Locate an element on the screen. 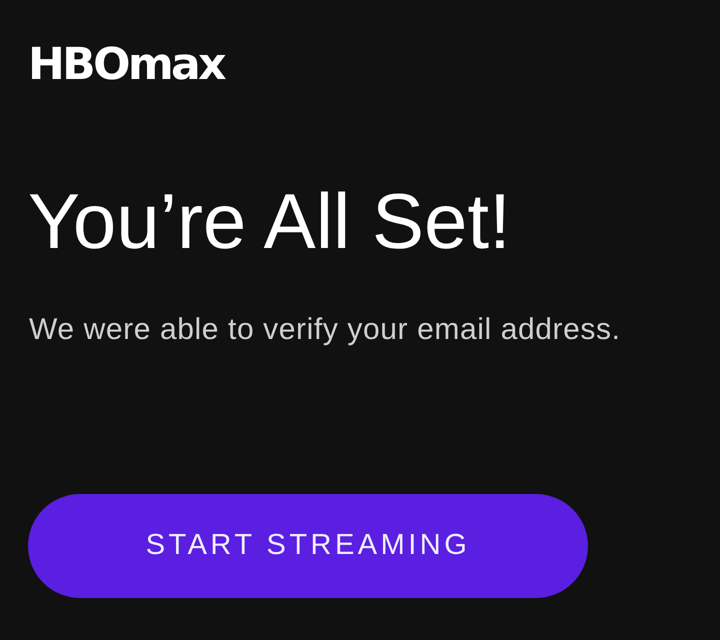  start-streaming-button: START STREAMING is located at coordinates (308, 546).